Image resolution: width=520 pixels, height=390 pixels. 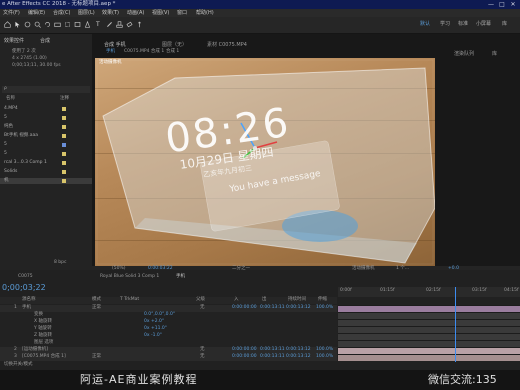 I want to click on tab-composition: 合成, so click(x=45, y=41).